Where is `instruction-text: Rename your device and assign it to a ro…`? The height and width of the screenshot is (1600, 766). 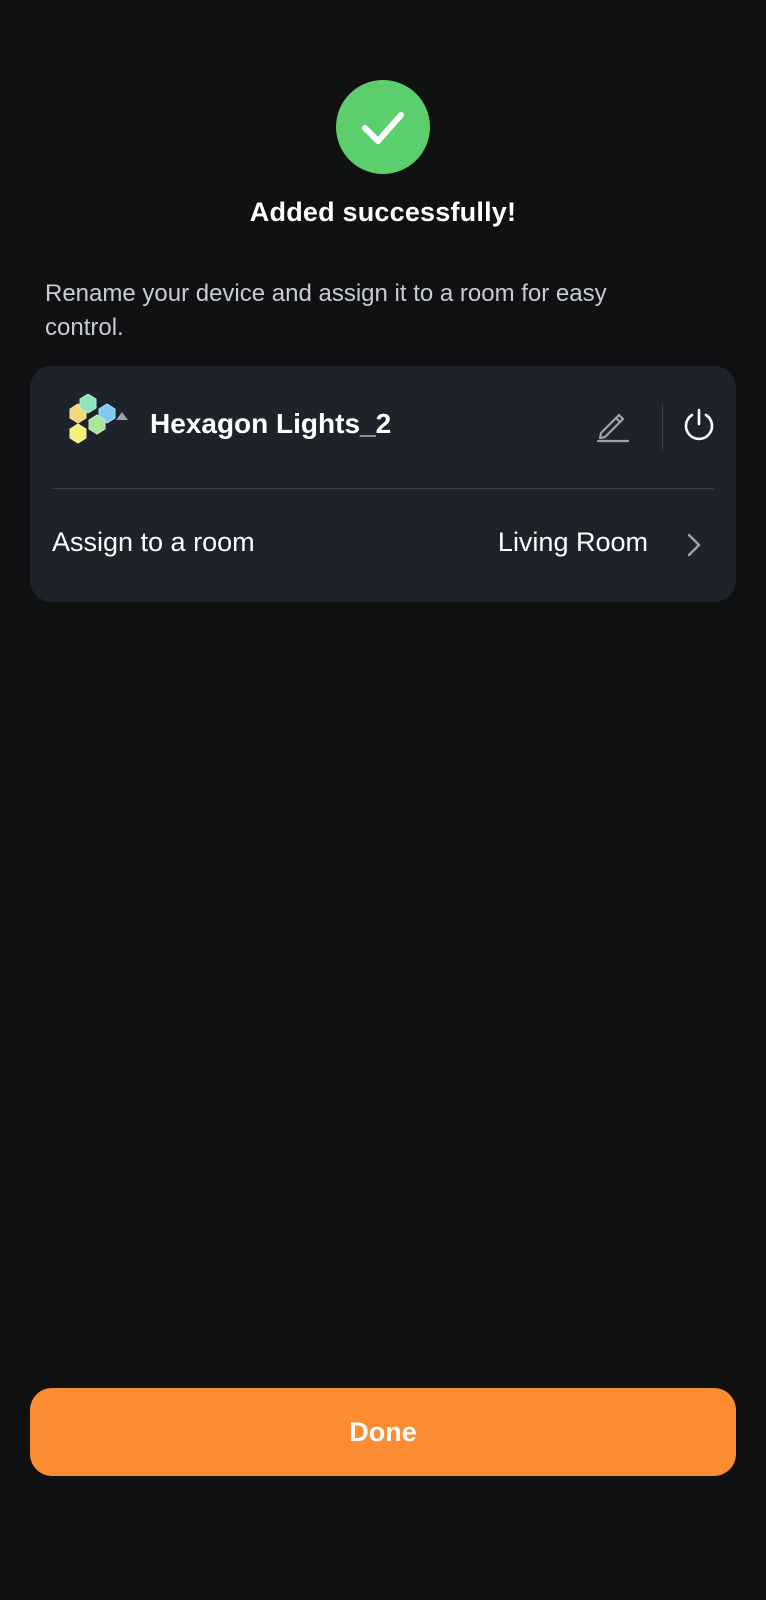
instruction-text: Rename your device and assign it to a ro… is located at coordinates (326, 310).